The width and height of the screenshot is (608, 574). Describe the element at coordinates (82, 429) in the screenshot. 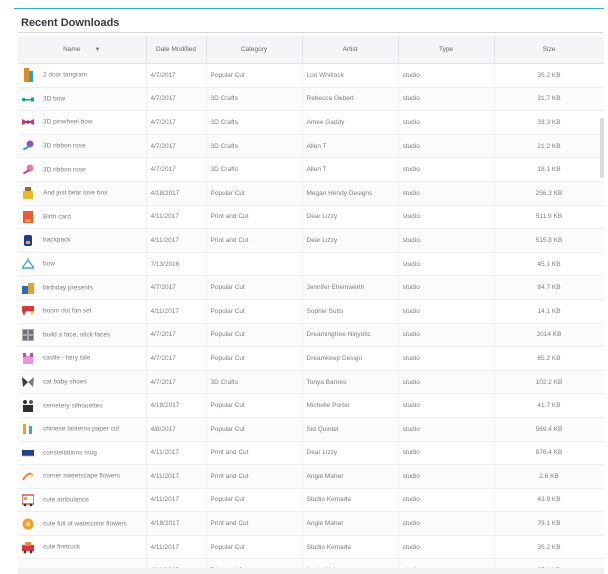

I see `cell-name: chinese lanterns paper cut` at that location.